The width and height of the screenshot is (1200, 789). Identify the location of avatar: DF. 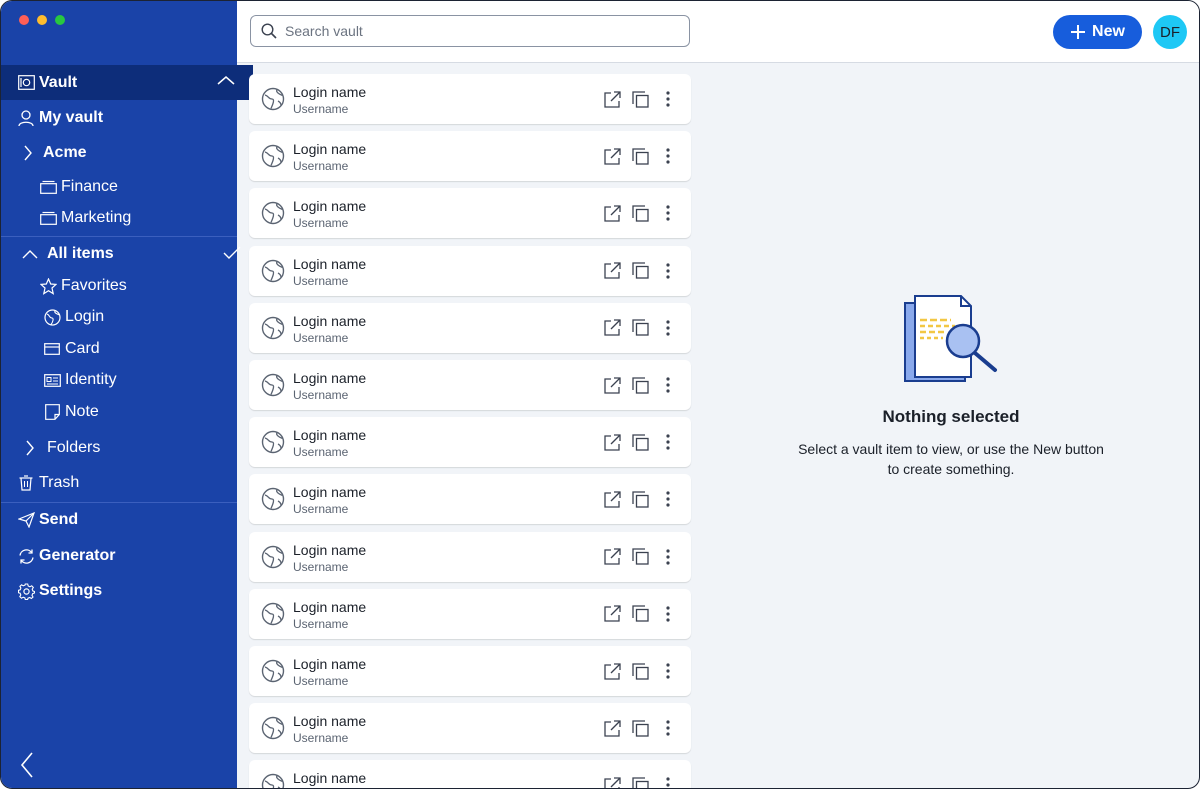
(1170, 32).